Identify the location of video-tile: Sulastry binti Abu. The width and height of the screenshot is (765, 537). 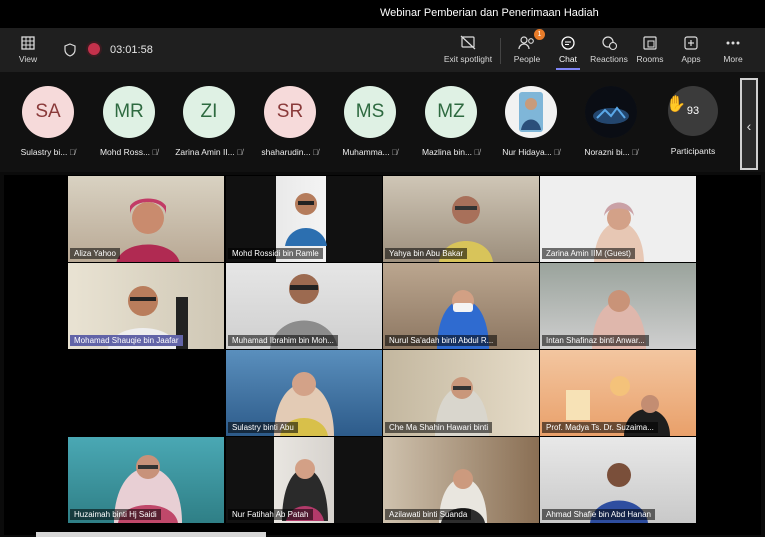
(304, 393).